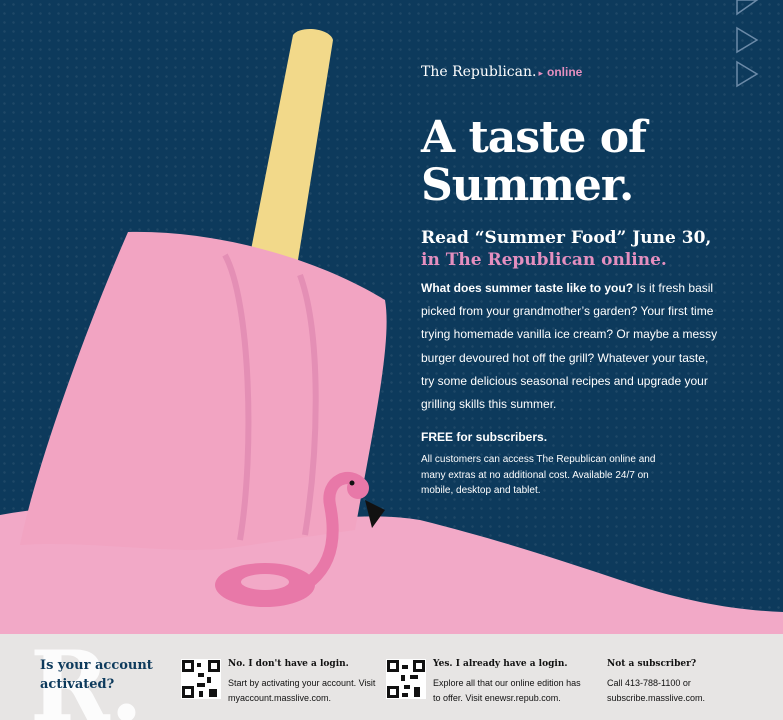 This screenshot has width=783, height=720. Describe the element at coordinates (479, 72) in the screenshot. I see `masthead-brand: The Republican.` at that location.